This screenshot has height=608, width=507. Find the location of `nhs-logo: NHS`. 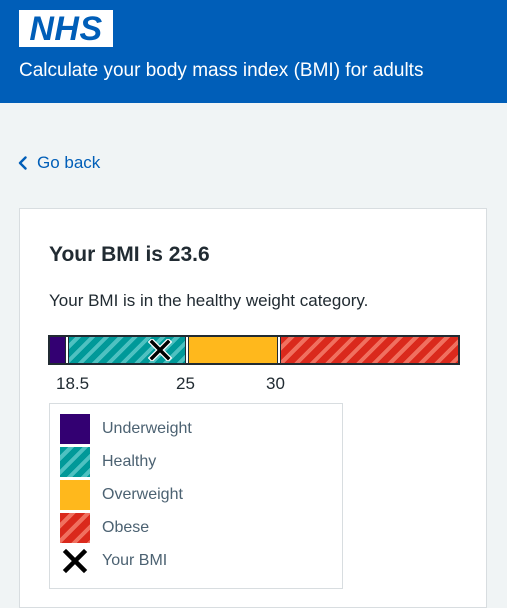

nhs-logo: NHS is located at coordinates (66, 28).